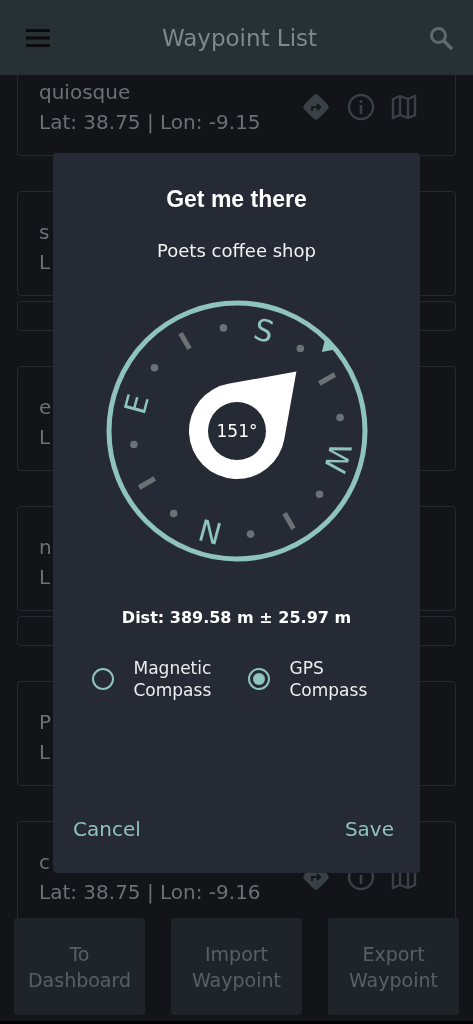  Describe the element at coordinates (236, 966) in the screenshot. I see `nav-button: Import Waypoint` at that location.